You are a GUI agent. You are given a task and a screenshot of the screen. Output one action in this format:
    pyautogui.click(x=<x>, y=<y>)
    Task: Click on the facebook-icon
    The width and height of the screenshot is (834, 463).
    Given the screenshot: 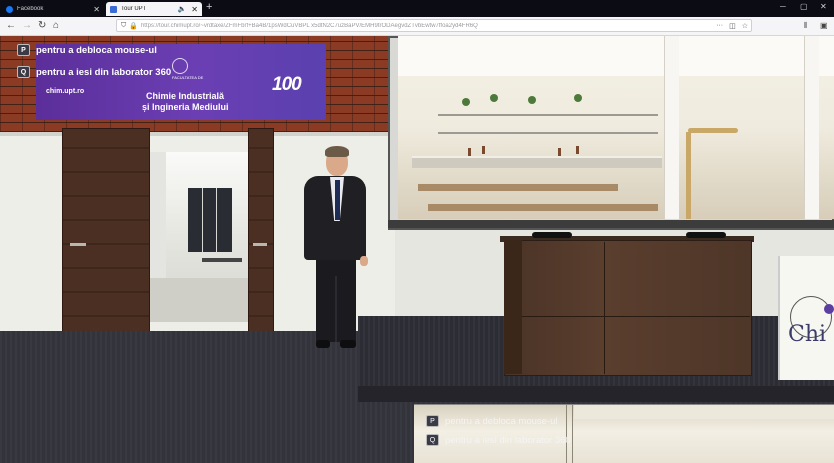 What is the action you would take?
    pyautogui.click(x=9, y=9)
    